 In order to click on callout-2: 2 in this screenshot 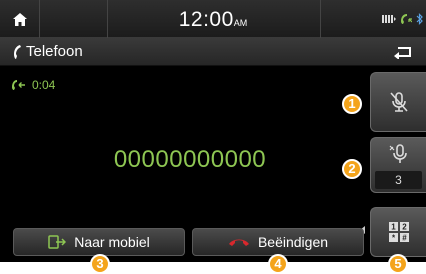, I will do `click(352, 169)`.